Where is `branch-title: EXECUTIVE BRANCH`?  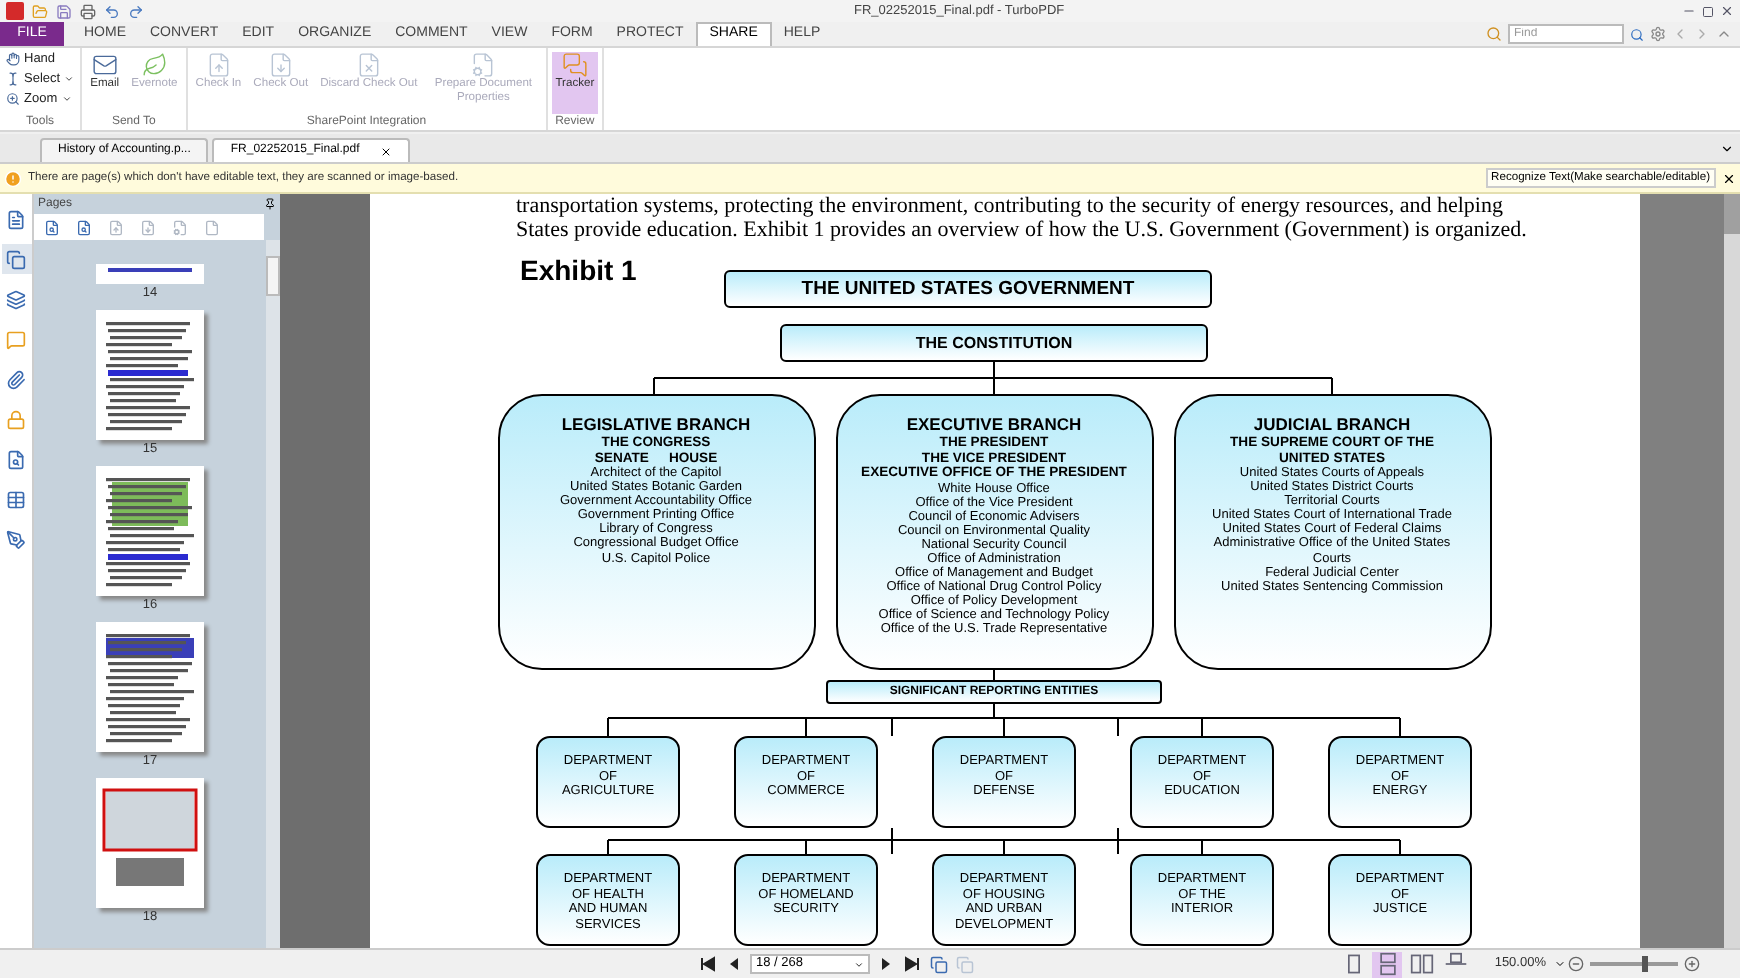
branch-title: EXECUTIVE BRANCH is located at coordinates (994, 425).